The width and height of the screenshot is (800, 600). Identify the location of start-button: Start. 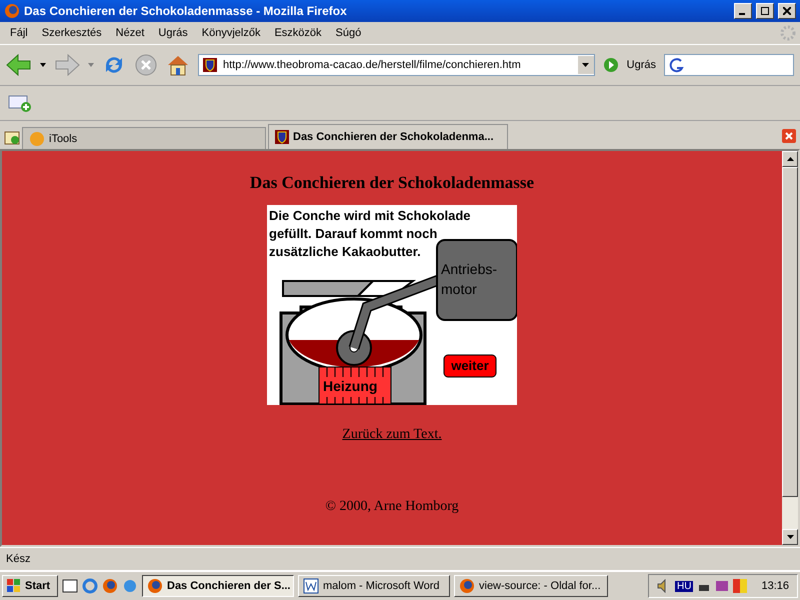
(30, 586).